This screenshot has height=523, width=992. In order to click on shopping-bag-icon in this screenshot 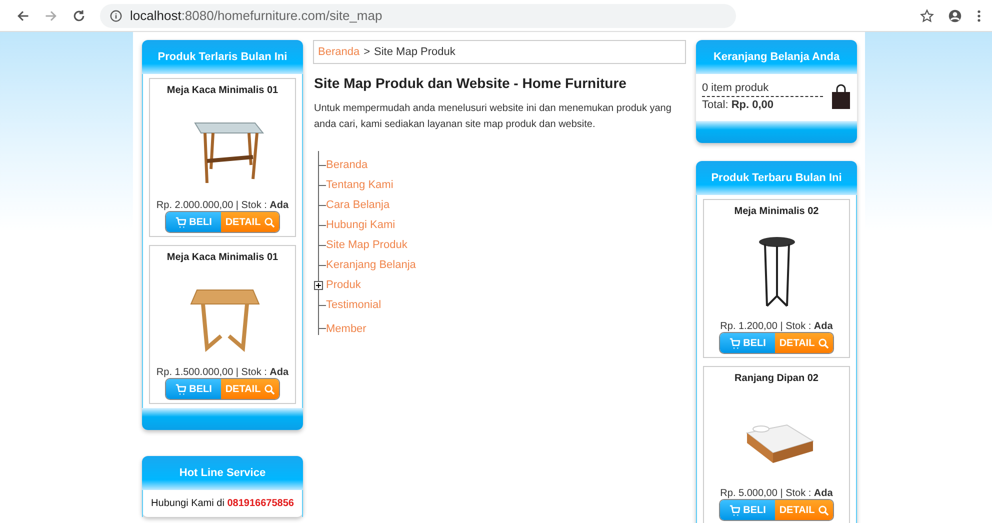, I will do `click(841, 97)`.